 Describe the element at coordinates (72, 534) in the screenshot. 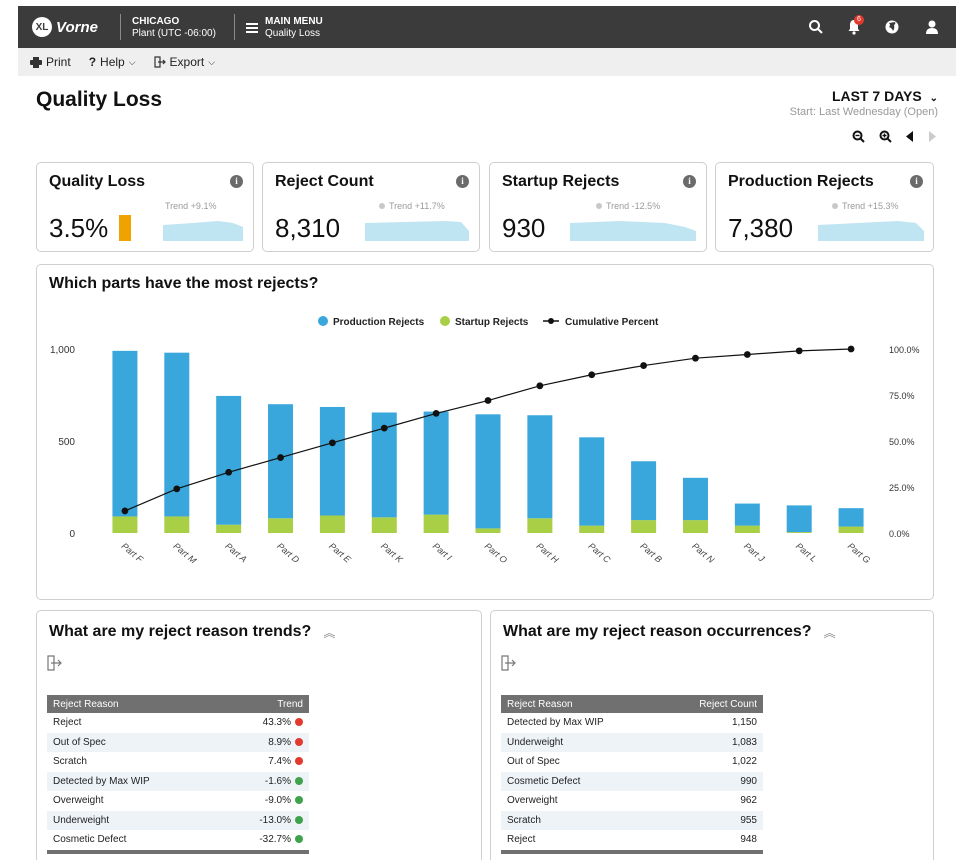

I see `y-tick-label: 0` at that location.